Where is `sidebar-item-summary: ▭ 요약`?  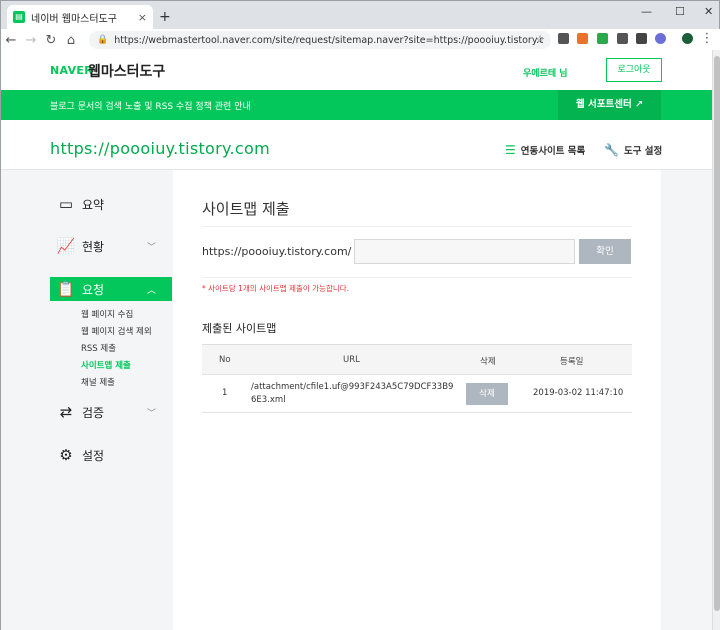
sidebar-item-summary: ▭ 요약 is located at coordinates (111, 204).